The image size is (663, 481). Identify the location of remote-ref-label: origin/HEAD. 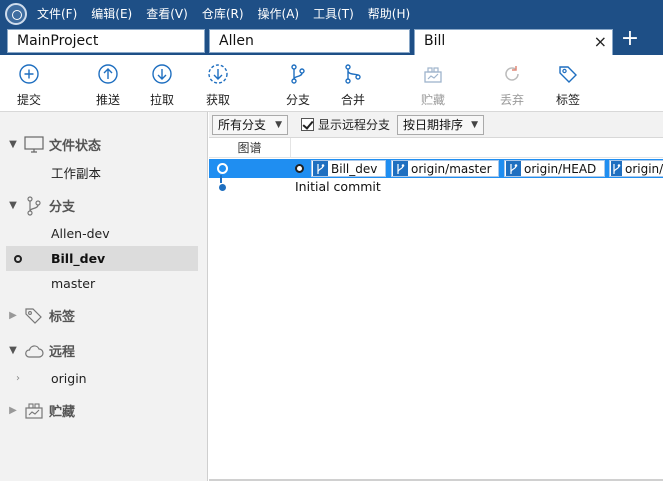
(560, 168).